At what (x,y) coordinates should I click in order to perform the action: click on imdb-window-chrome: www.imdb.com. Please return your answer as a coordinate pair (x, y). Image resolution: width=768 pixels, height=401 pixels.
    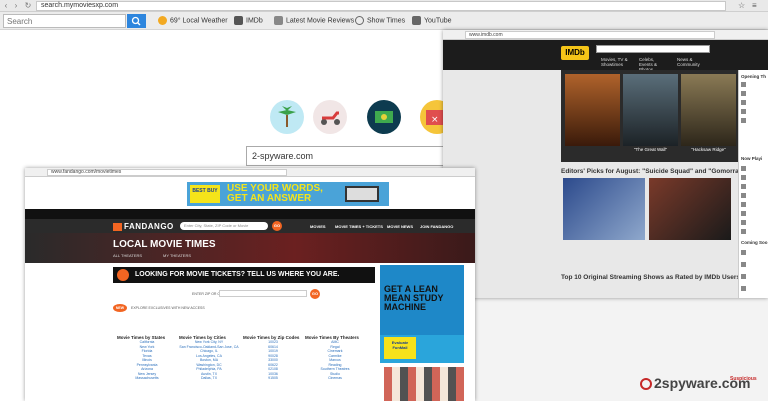
    Looking at the image, I should click on (605, 35).